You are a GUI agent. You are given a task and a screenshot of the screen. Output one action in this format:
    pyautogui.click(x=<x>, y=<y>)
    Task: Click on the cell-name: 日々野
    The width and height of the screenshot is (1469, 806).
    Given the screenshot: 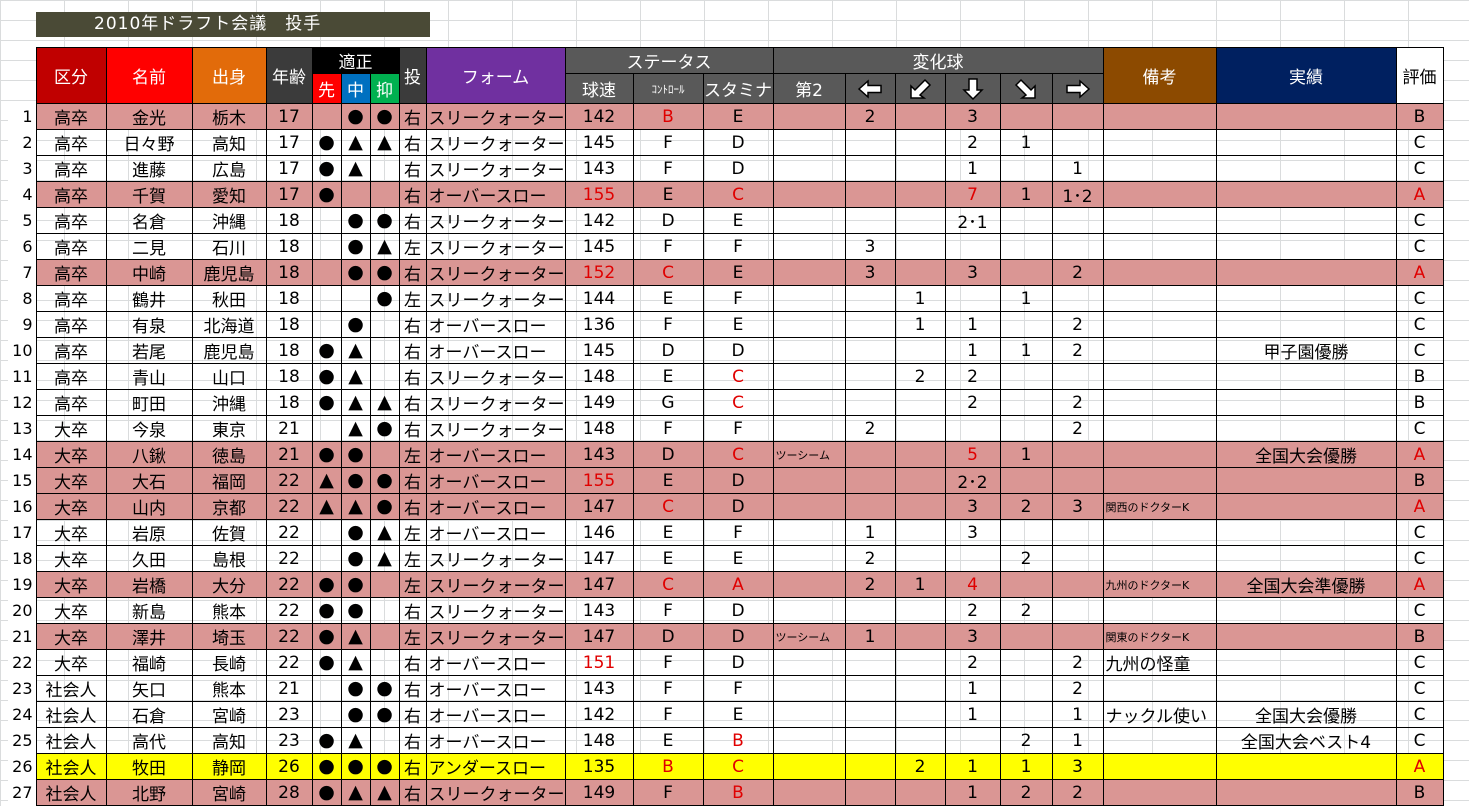 What is the action you would take?
    pyautogui.click(x=149, y=142)
    